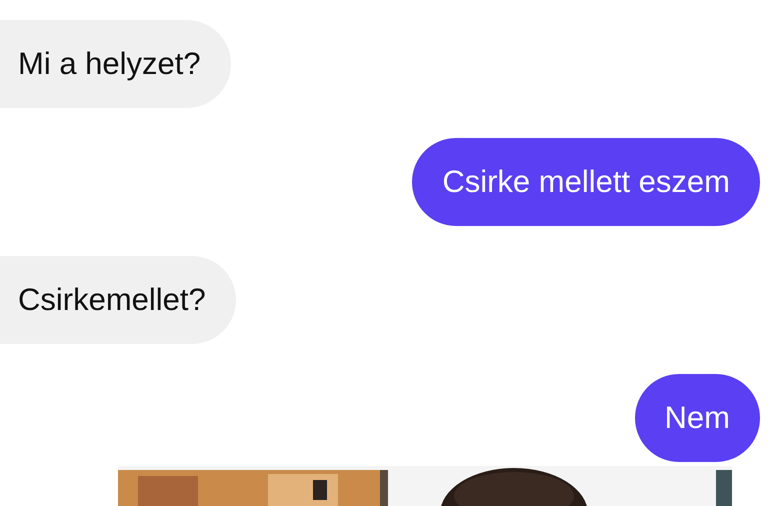 Image resolution: width=768 pixels, height=506 pixels. Describe the element at coordinates (586, 182) in the screenshot. I see `message-bubble: Csirke mellett eszem` at that location.